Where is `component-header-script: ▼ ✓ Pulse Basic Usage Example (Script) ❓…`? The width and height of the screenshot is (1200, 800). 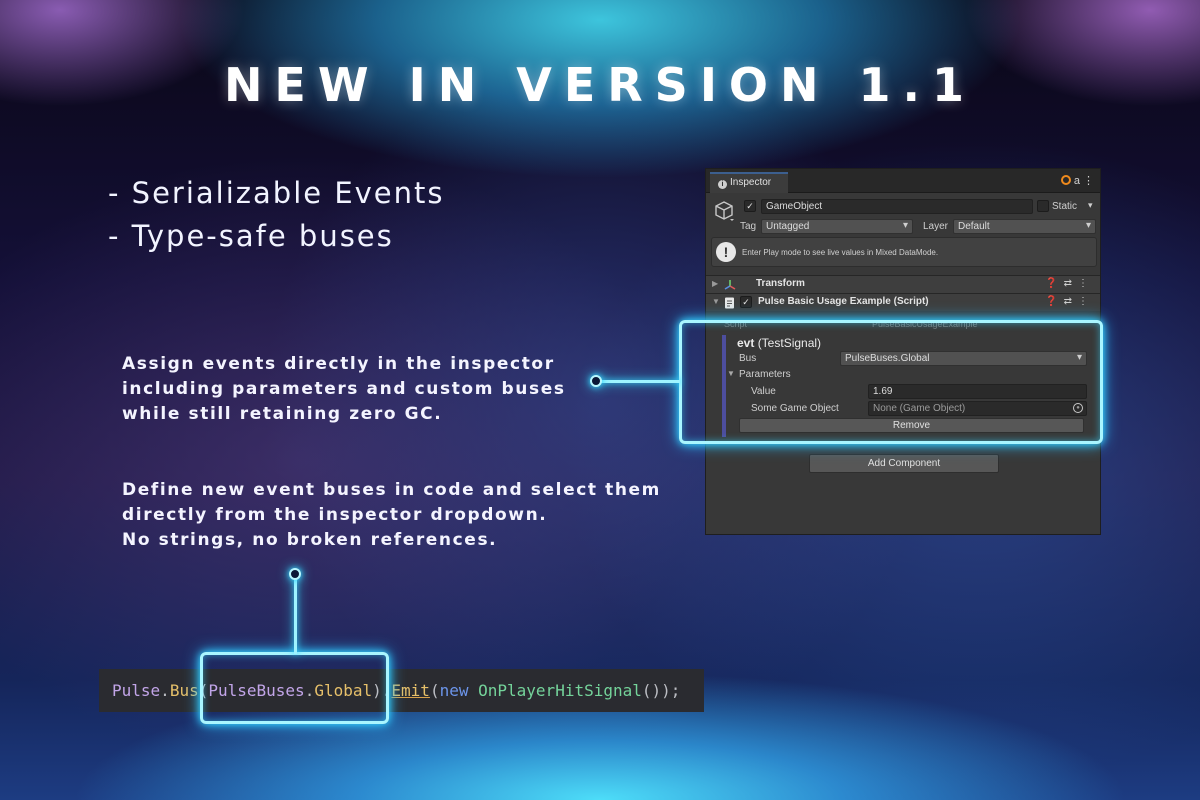
component-header-script: ▼ ✓ Pulse Basic Usage Example (Script) ❓… is located at coordinates (903, 302).